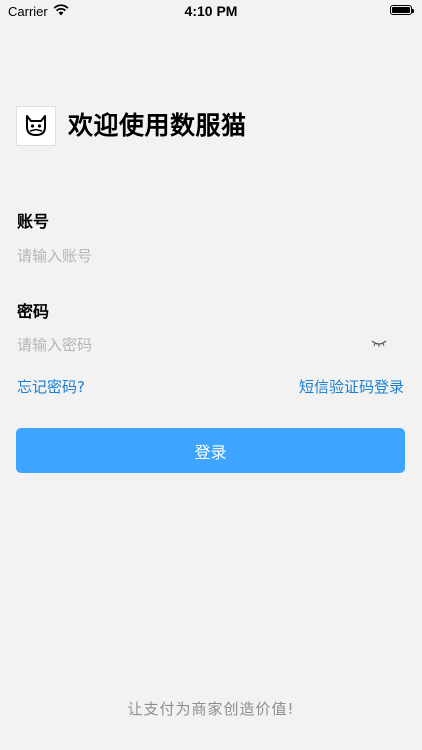  Describe the element at coordinates (157, 125) in the screenshot. I see `welcome-title: 欢迎使用数服猫` at that location.